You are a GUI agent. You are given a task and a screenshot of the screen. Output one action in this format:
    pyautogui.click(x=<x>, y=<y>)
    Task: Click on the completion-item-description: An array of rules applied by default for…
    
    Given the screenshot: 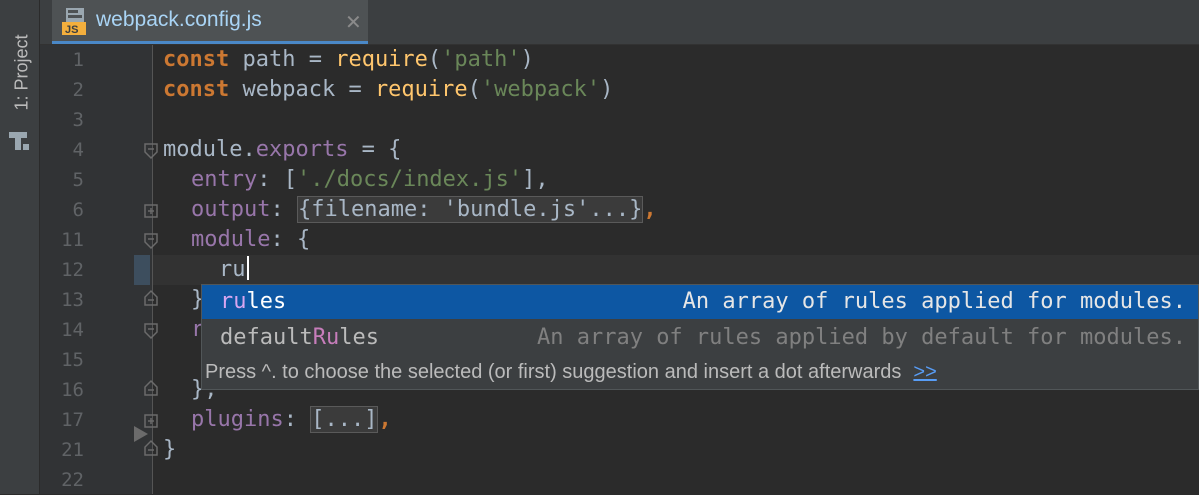 What is the action you would take?
    pyautogui.click(x=861, y=337)
    